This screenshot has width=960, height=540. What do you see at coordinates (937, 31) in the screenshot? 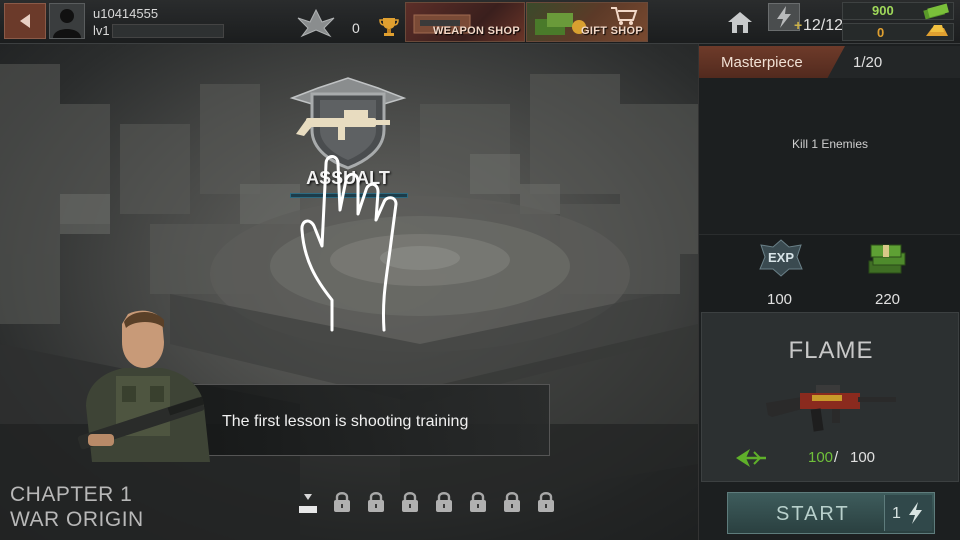
I see `gold-icon` at bounding box center [937, 31].